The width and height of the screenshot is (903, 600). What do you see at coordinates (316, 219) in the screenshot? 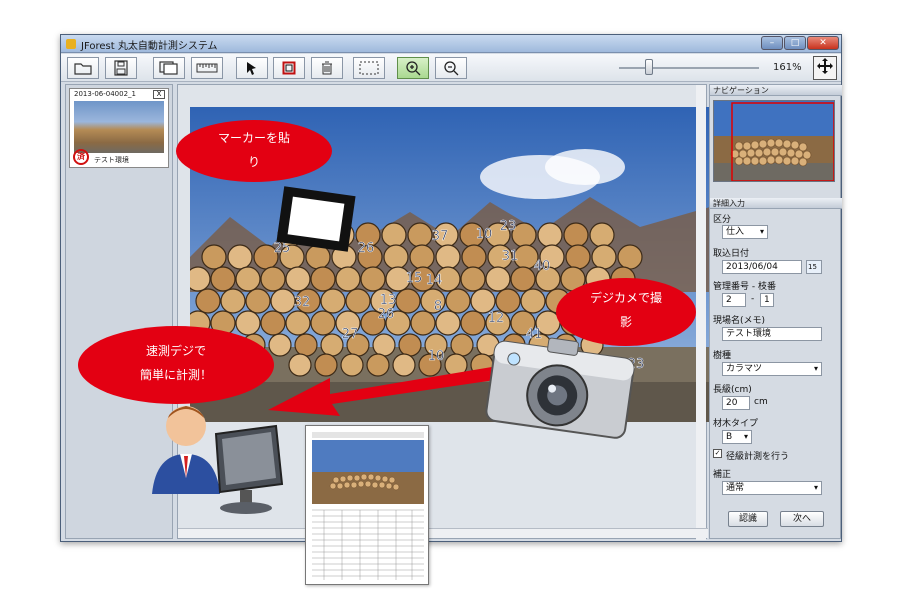
I see `marker-card-icon` at bounding box center [316, 219].